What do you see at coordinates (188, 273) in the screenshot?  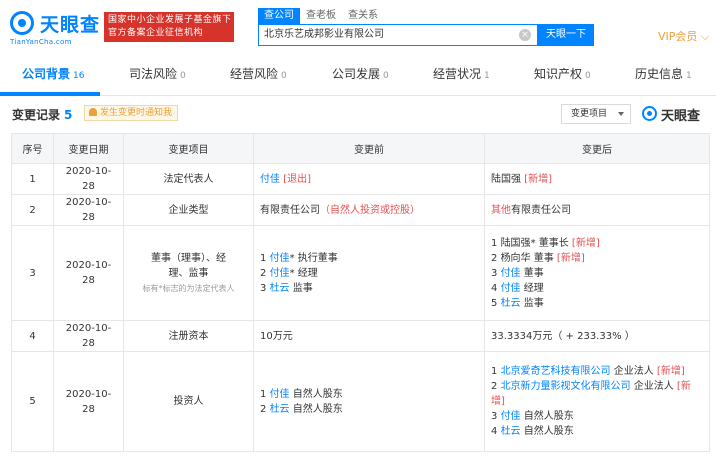 I see `item-line: 理、监事` at bounding box center [188, 273].